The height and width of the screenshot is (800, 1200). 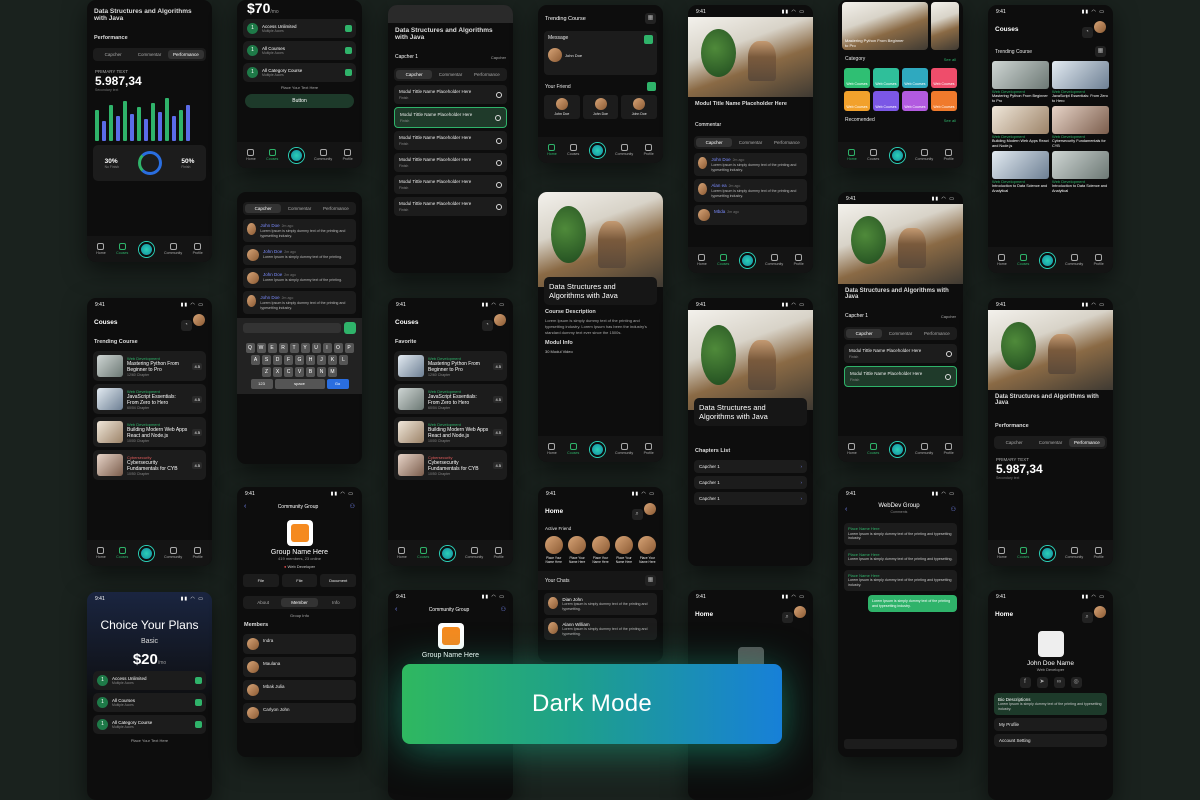 What do you see at coordinates (261, 384) in the screenshot?
I see `key-123: 123` at bounding box center [261, 384].